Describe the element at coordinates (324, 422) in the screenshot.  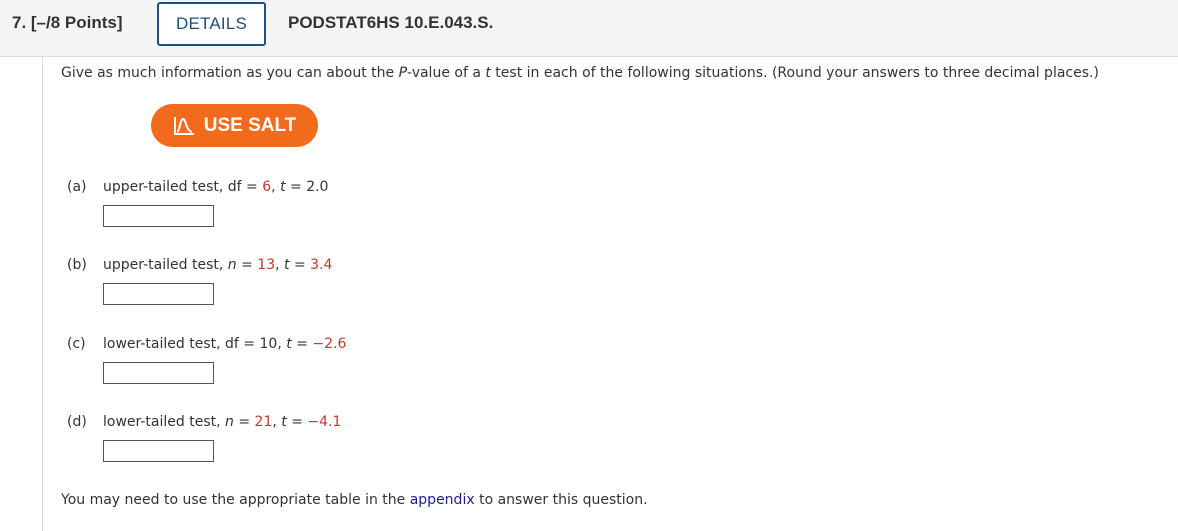
I see `t-value: −4.1` at that location.